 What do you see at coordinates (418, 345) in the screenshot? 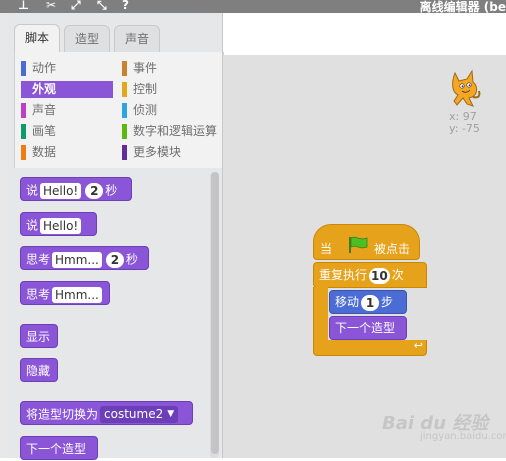
I see `loop-arrow-icon: ↩` at bounding box center [418, 345].